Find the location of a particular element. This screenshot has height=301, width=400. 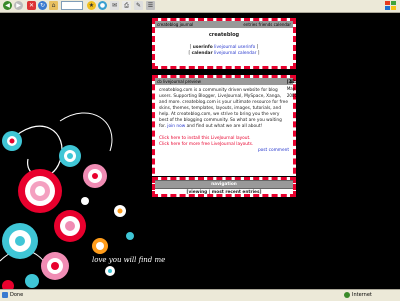

mail-icon: ⎙ is located at coordinates (126, 5).